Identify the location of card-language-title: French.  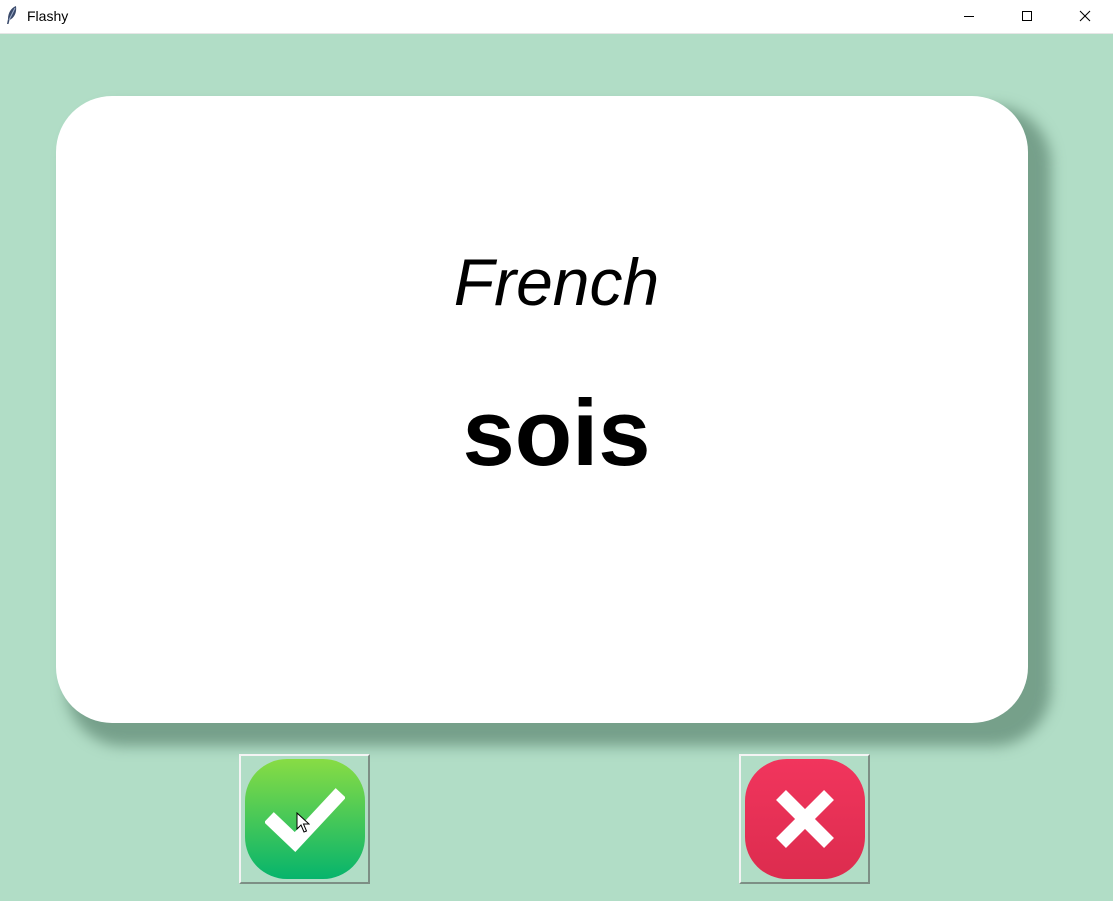
(556, 282).